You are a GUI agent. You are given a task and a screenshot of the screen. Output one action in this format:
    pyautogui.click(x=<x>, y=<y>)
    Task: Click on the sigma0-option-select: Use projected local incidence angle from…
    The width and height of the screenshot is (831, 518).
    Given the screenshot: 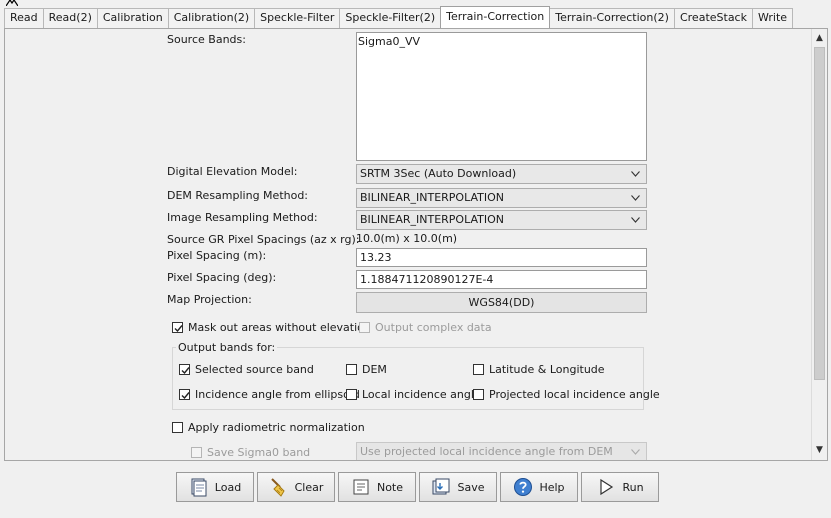 What is the action you would take?
    pyautogui.click(x=501, y=451)
    